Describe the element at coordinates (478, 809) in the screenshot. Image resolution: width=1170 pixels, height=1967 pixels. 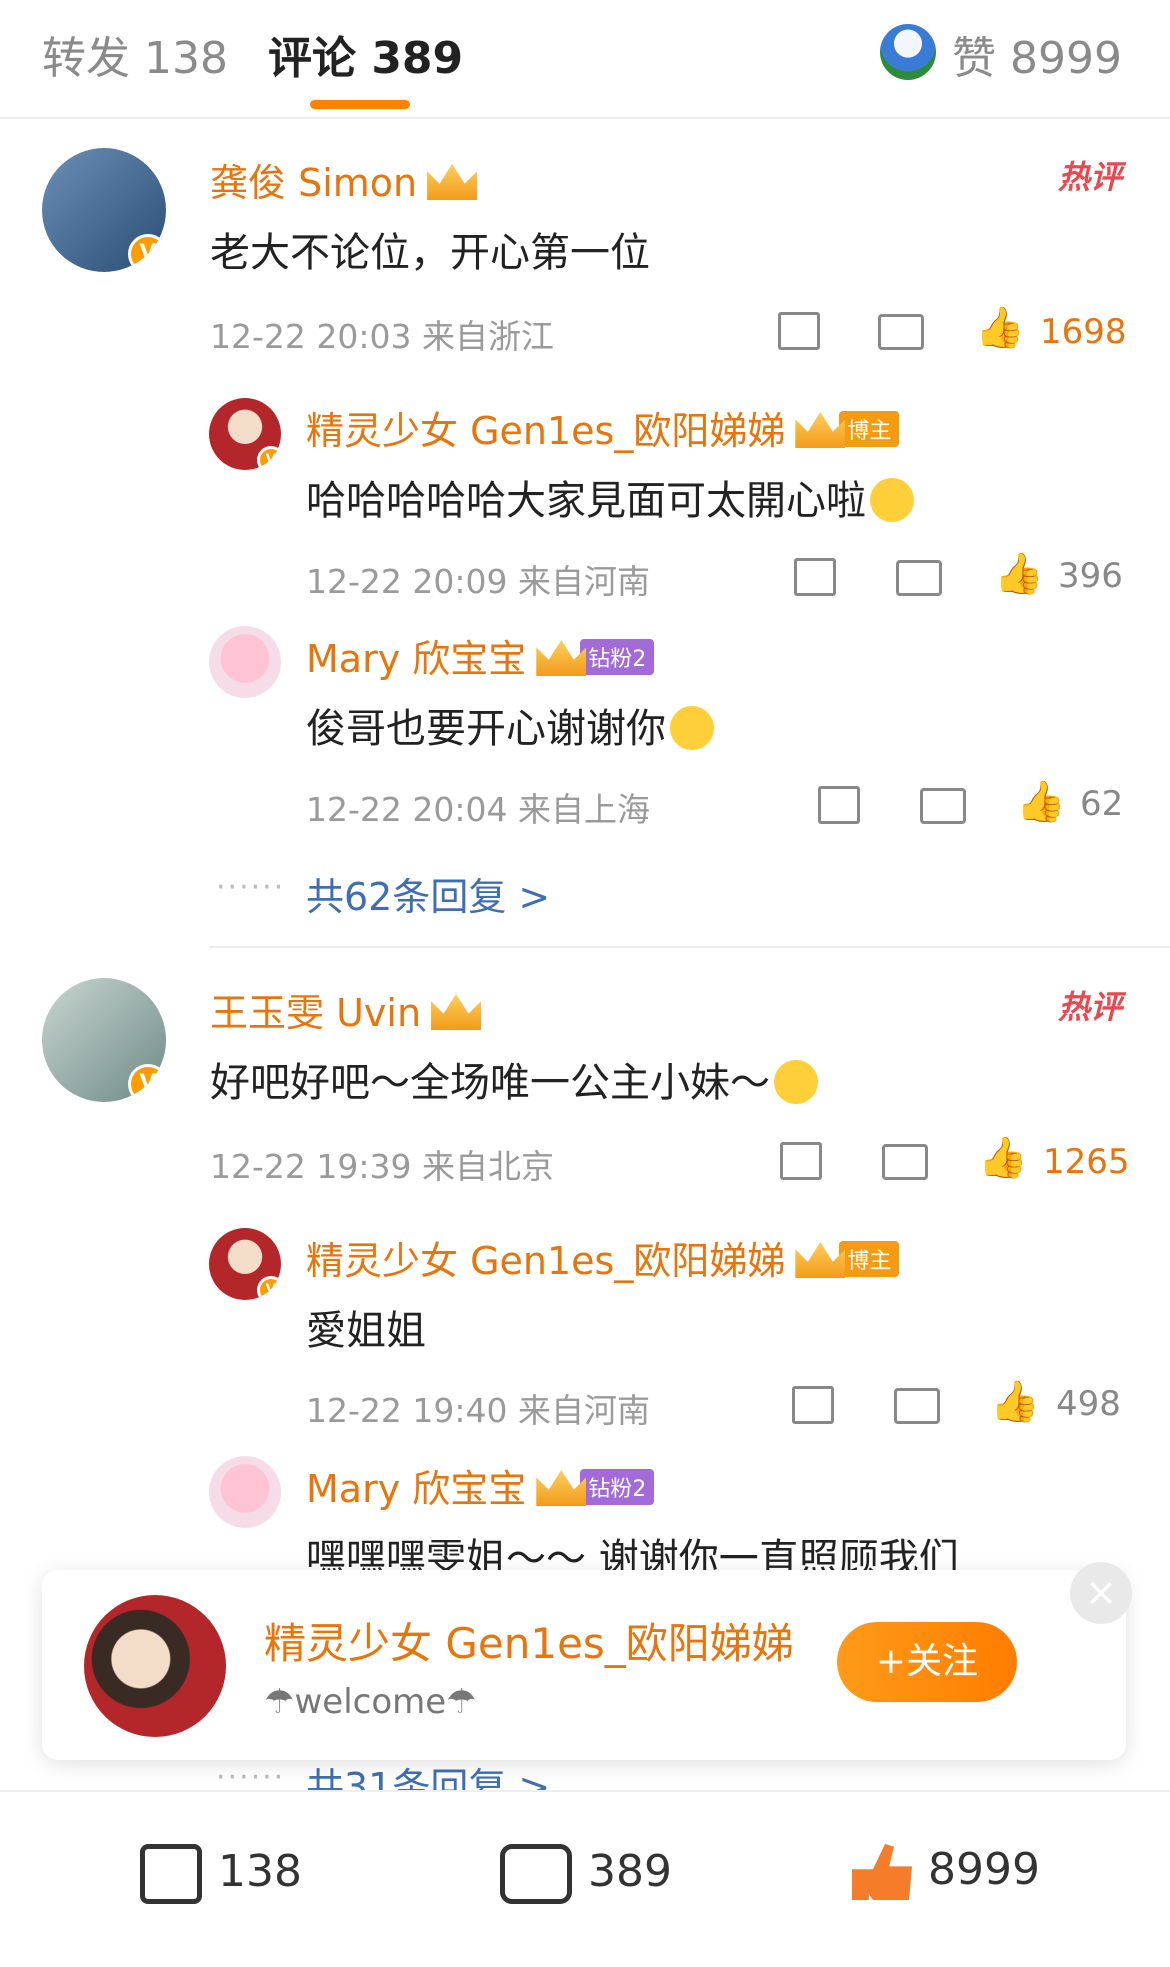
I see `reply-meta: 12-22 20:04 来自上海` at that location.